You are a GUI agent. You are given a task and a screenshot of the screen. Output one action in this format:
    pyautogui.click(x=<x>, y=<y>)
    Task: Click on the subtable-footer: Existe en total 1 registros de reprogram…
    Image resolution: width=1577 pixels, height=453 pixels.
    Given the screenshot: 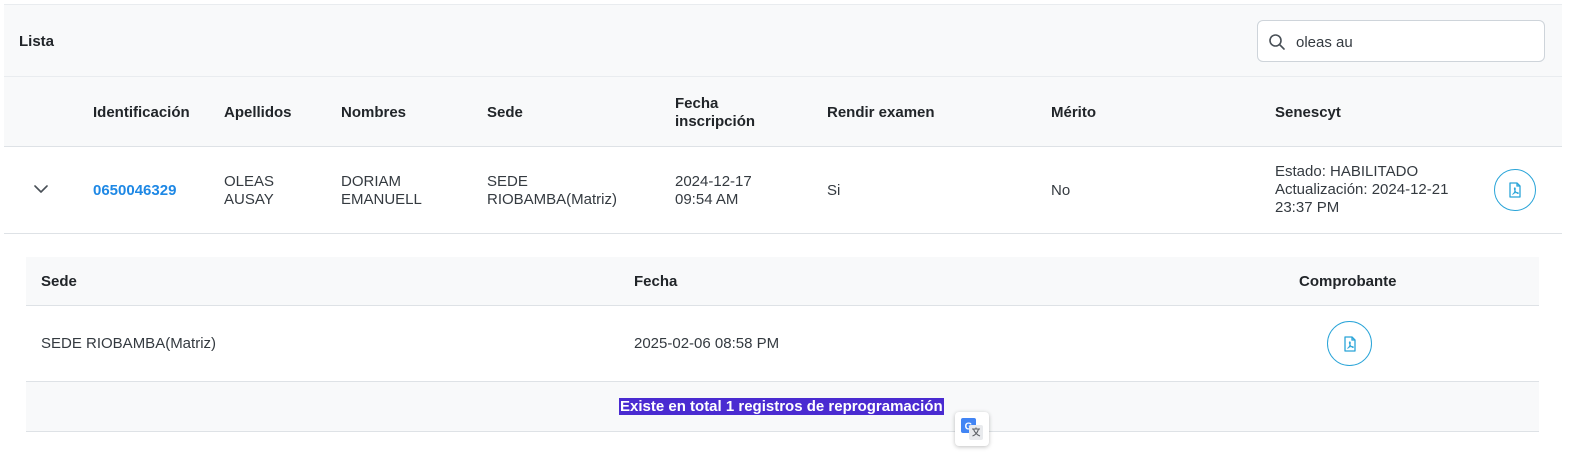 What is the action you would take?
    pyautogui.click(x=782, y=407)
    